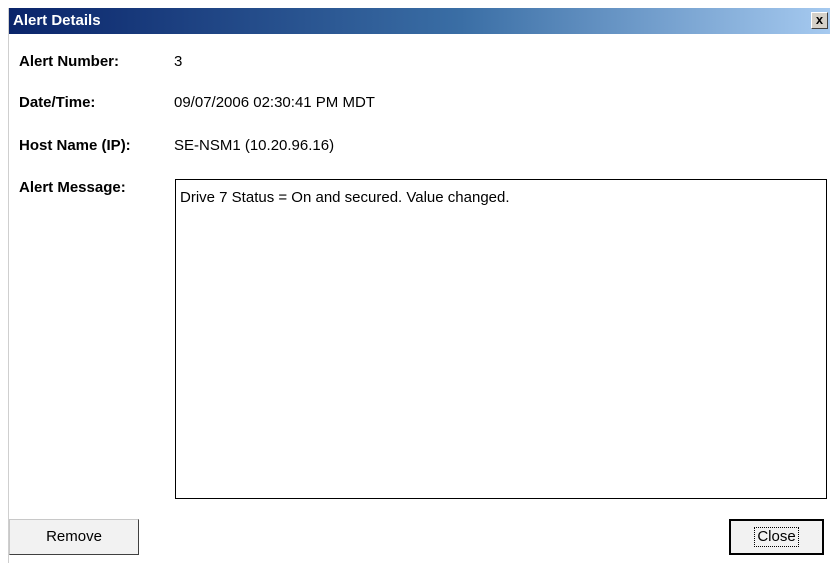 This screenshot has width=830, height=563. Describe the element at coordinates (254, 145) in the screenshot. I see `host-value: SE-NSM1 (10.20.96.16)` at that location.